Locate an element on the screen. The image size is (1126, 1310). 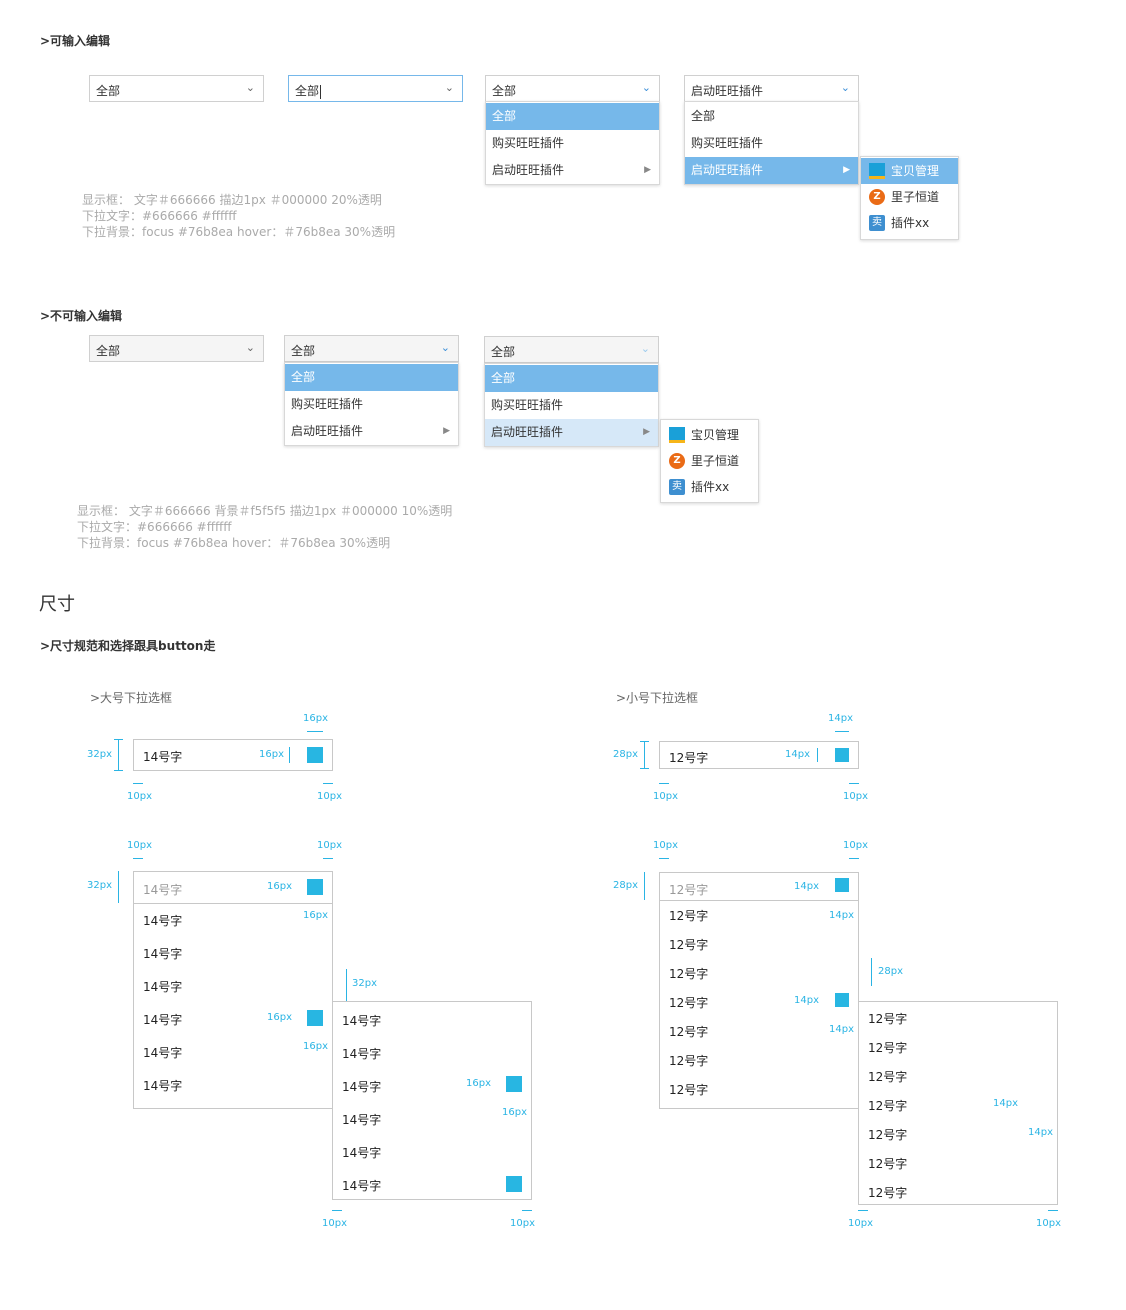
large-select-label: >大号下拉选框 is located at coordinates (131, 698).